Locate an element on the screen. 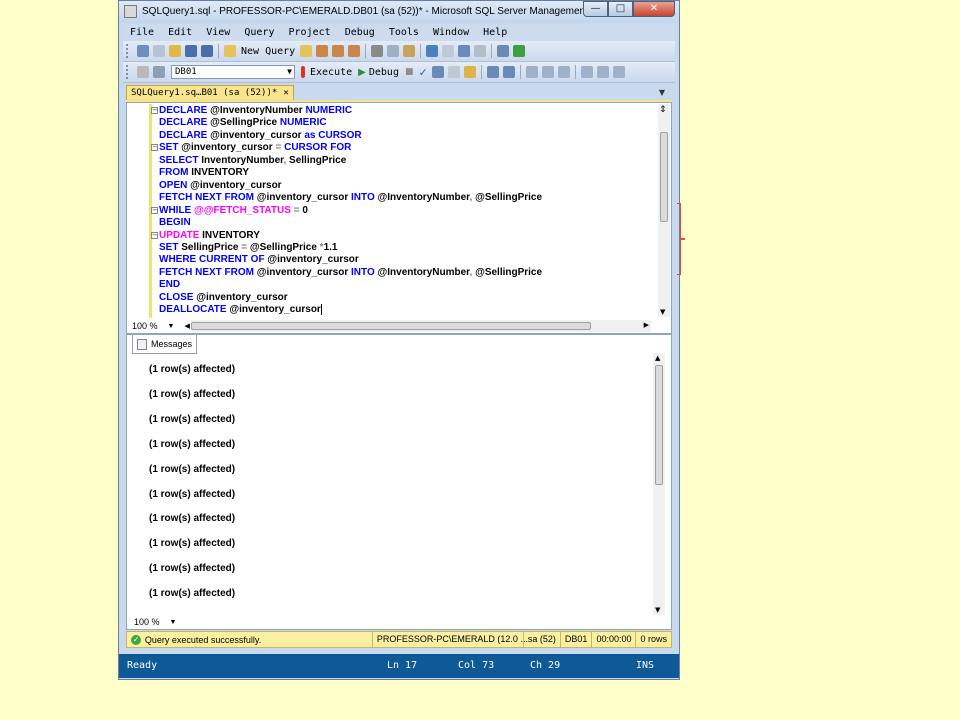 Image resolution: width=960 pixels, height=720 pixels. code-line: DEALLOCATE @inventory_cursor is located at coordinates (240, 310).